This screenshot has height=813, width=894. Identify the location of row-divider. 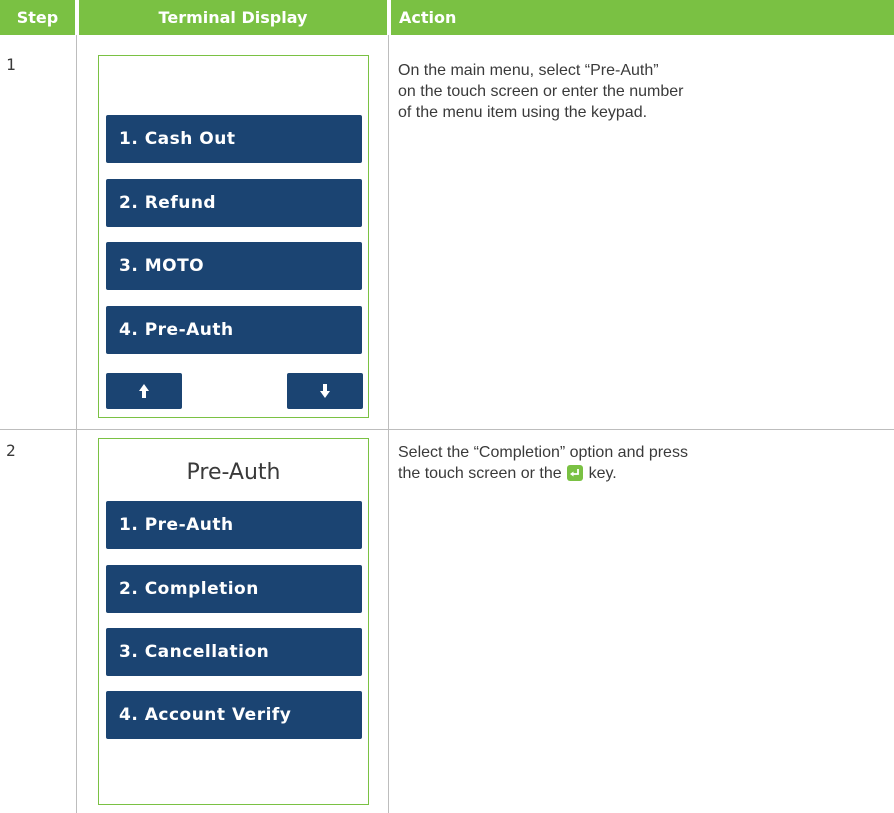
(447, 429).